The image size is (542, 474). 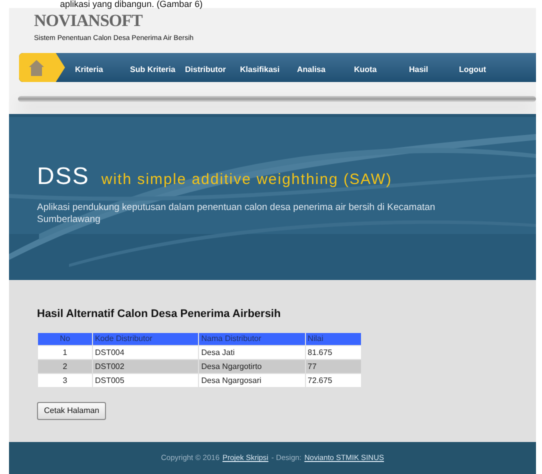 What do you see at coordinates (246, 179) in the screenshot?
I see `banner-tagline: with simple additive weighthing (SAW)` at bounding box center [246, 179].